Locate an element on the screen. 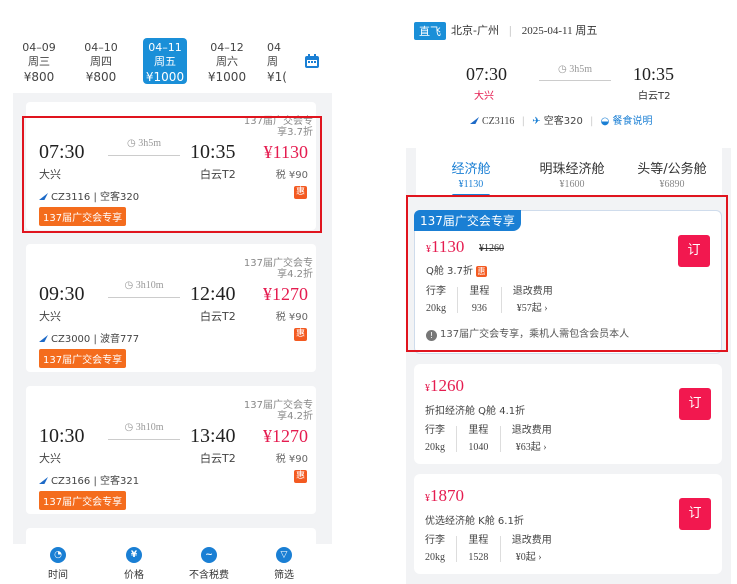 Image resolution: width=737 pixels, height=584 pixels. nav-label: 时间 is located at coordinates (58, 575).